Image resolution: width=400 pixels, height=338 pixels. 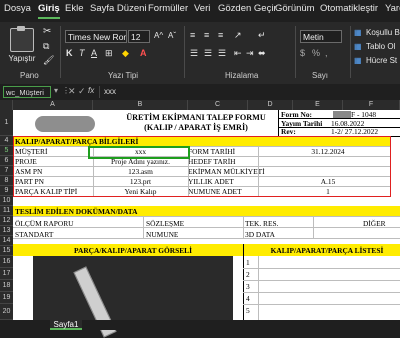 I want to click on row-header: 15, so click(x=6, y=251).